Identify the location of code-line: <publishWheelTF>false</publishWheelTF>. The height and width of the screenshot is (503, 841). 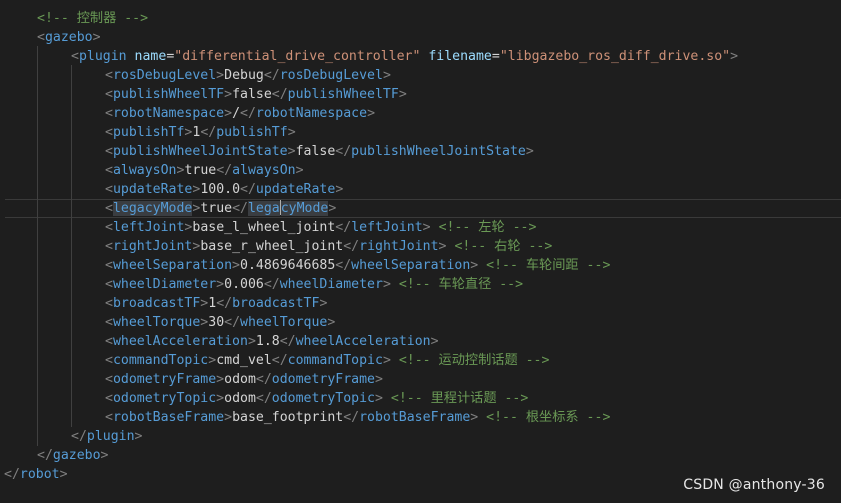
(256, 94).